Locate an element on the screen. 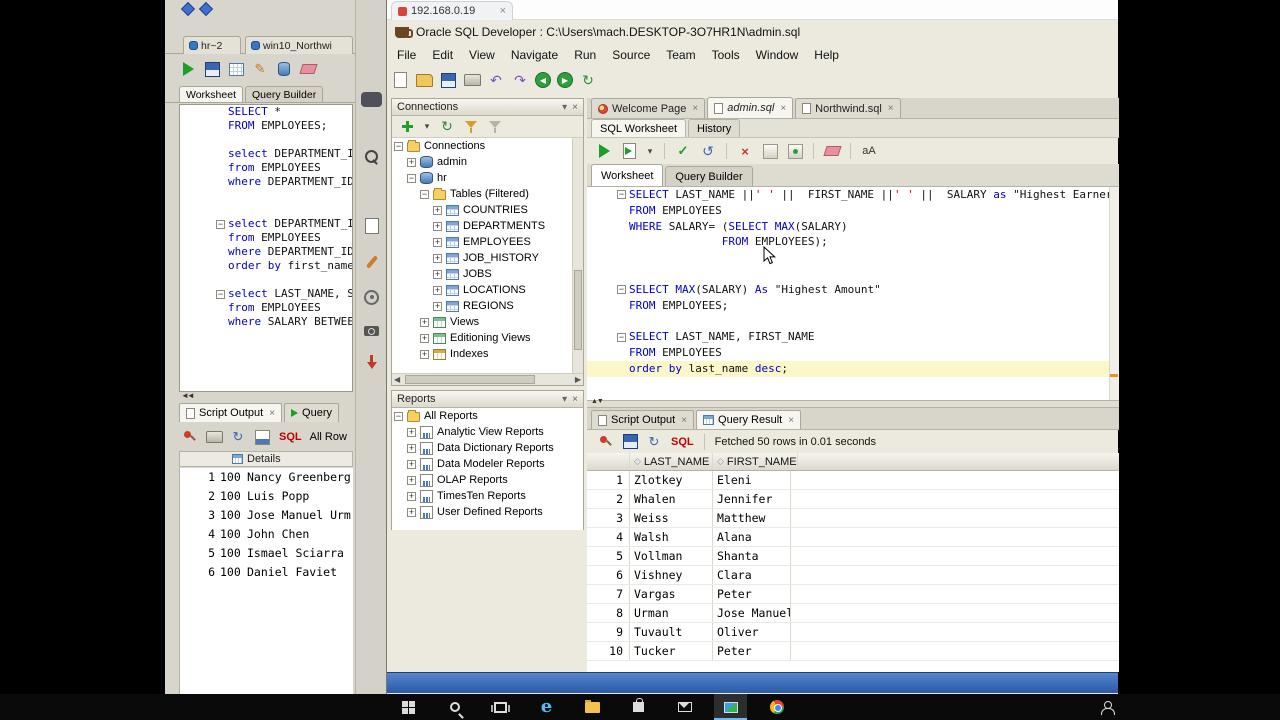 This screenshot has height=720, width=1280. code-line: FROM EMPLOYEES; is located at coordinates (266, 126).